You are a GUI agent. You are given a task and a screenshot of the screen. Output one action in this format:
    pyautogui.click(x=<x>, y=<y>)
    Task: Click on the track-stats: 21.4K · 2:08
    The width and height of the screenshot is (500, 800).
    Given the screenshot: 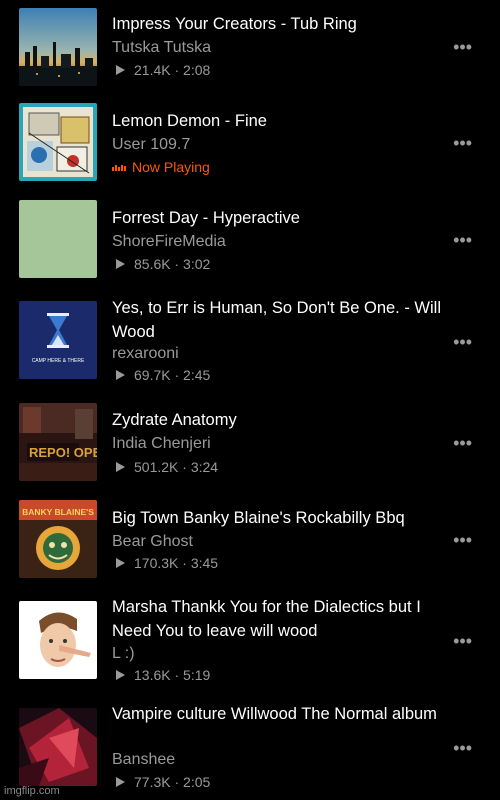 What is the action you would take?
    pyautogui.click(x=161, y=70)
    